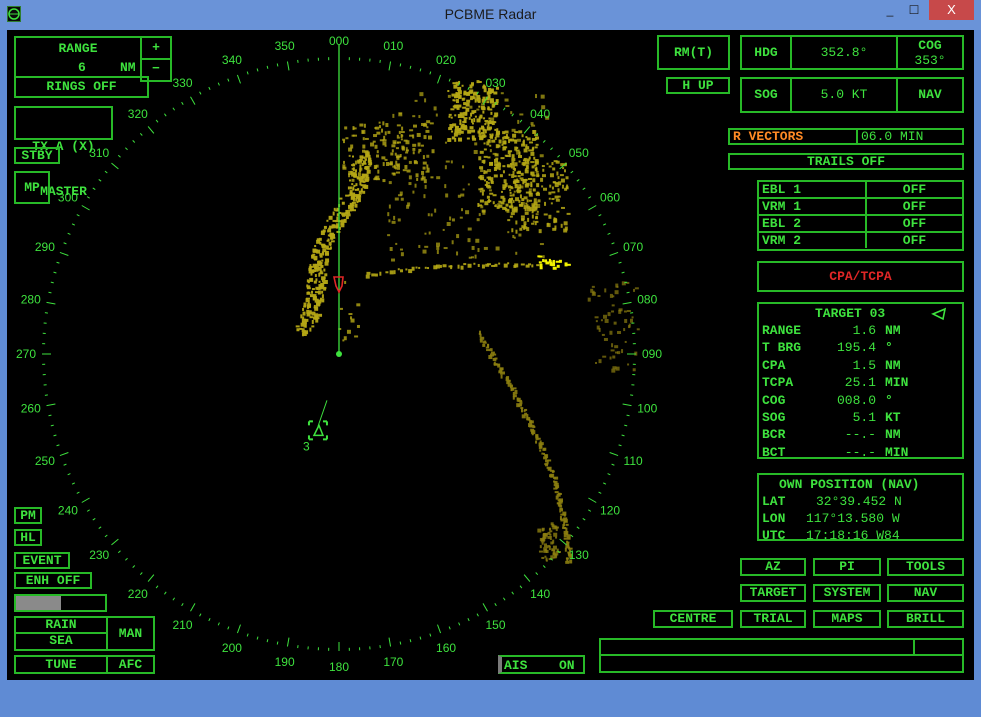  Describe the element at coordinates (846, 161) in the screenshot. I see `trails-toggle-button: TRAILS OFF` at that location.